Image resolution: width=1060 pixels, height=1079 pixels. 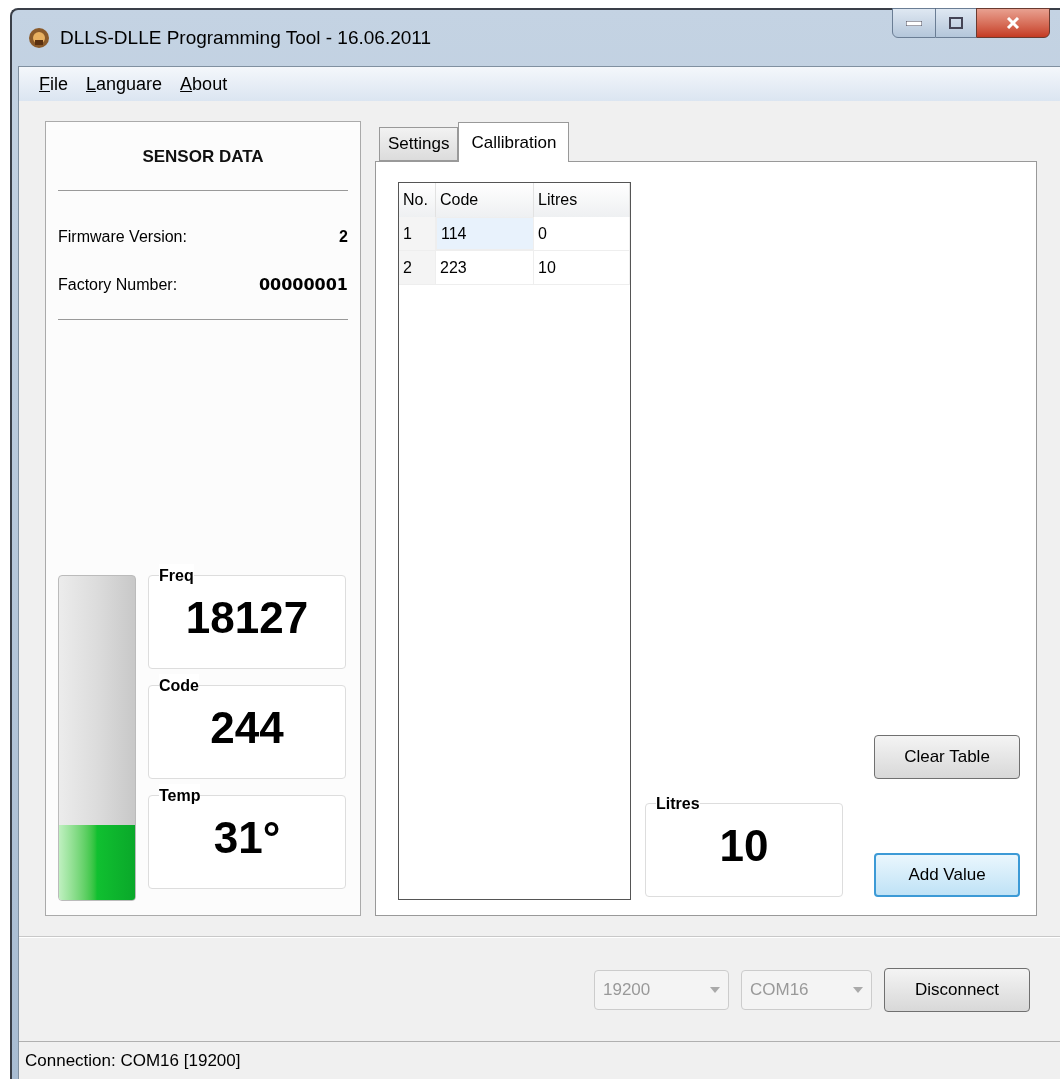 I want to click on readout-value: 18127, so click(x=247, y=618).